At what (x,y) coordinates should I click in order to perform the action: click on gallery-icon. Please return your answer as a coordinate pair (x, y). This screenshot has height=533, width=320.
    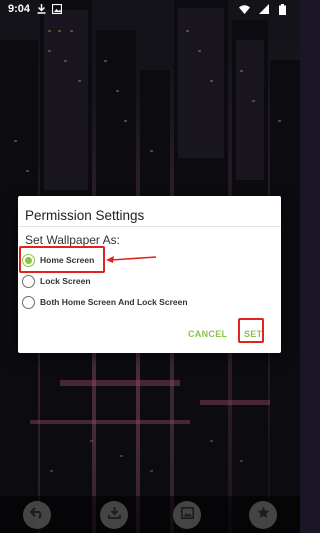
    Looking at the image, I should click on (187, 515).